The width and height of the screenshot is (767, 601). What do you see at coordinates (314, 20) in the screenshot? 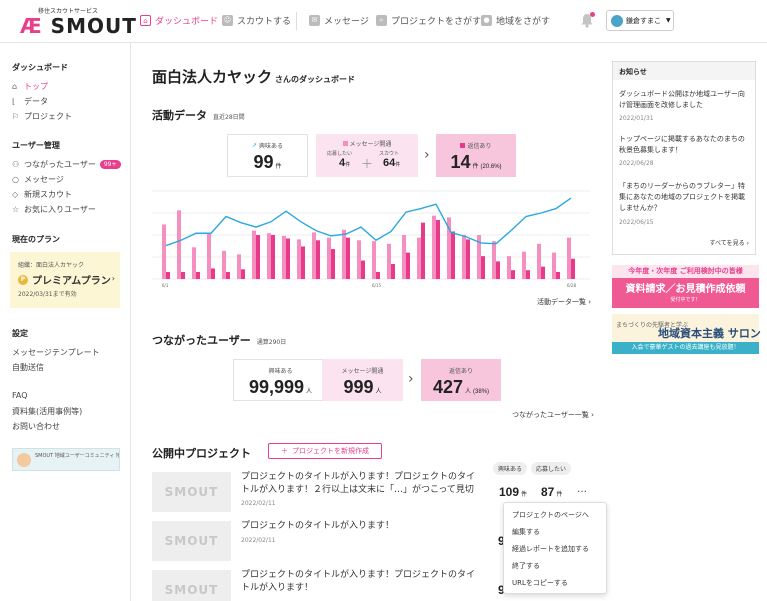
I see `message-icon: ✉` at bounding box center [314, 20].